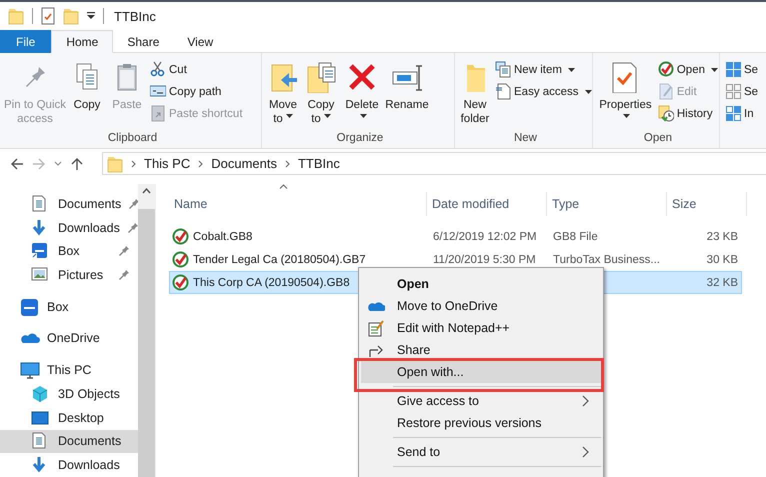 Image resolution: width=766 pixels, height=477 pixels. Describe the element at coordinates (658, 138) in the screenshot. I see `group-label: Open` at that location.